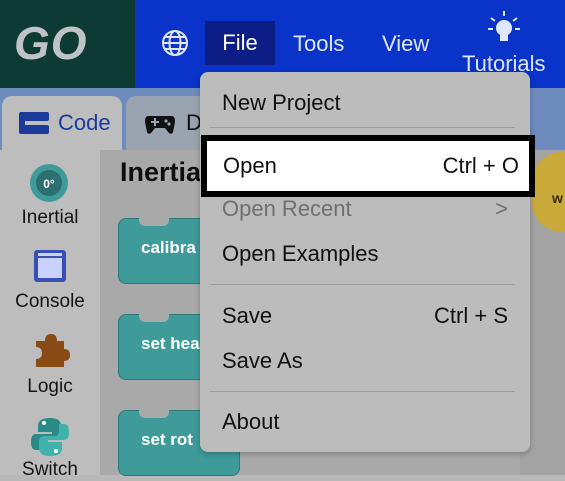 The width and height of the screenshot is (565, 481). I want to click on gamepad-icon, so click(160, 125).